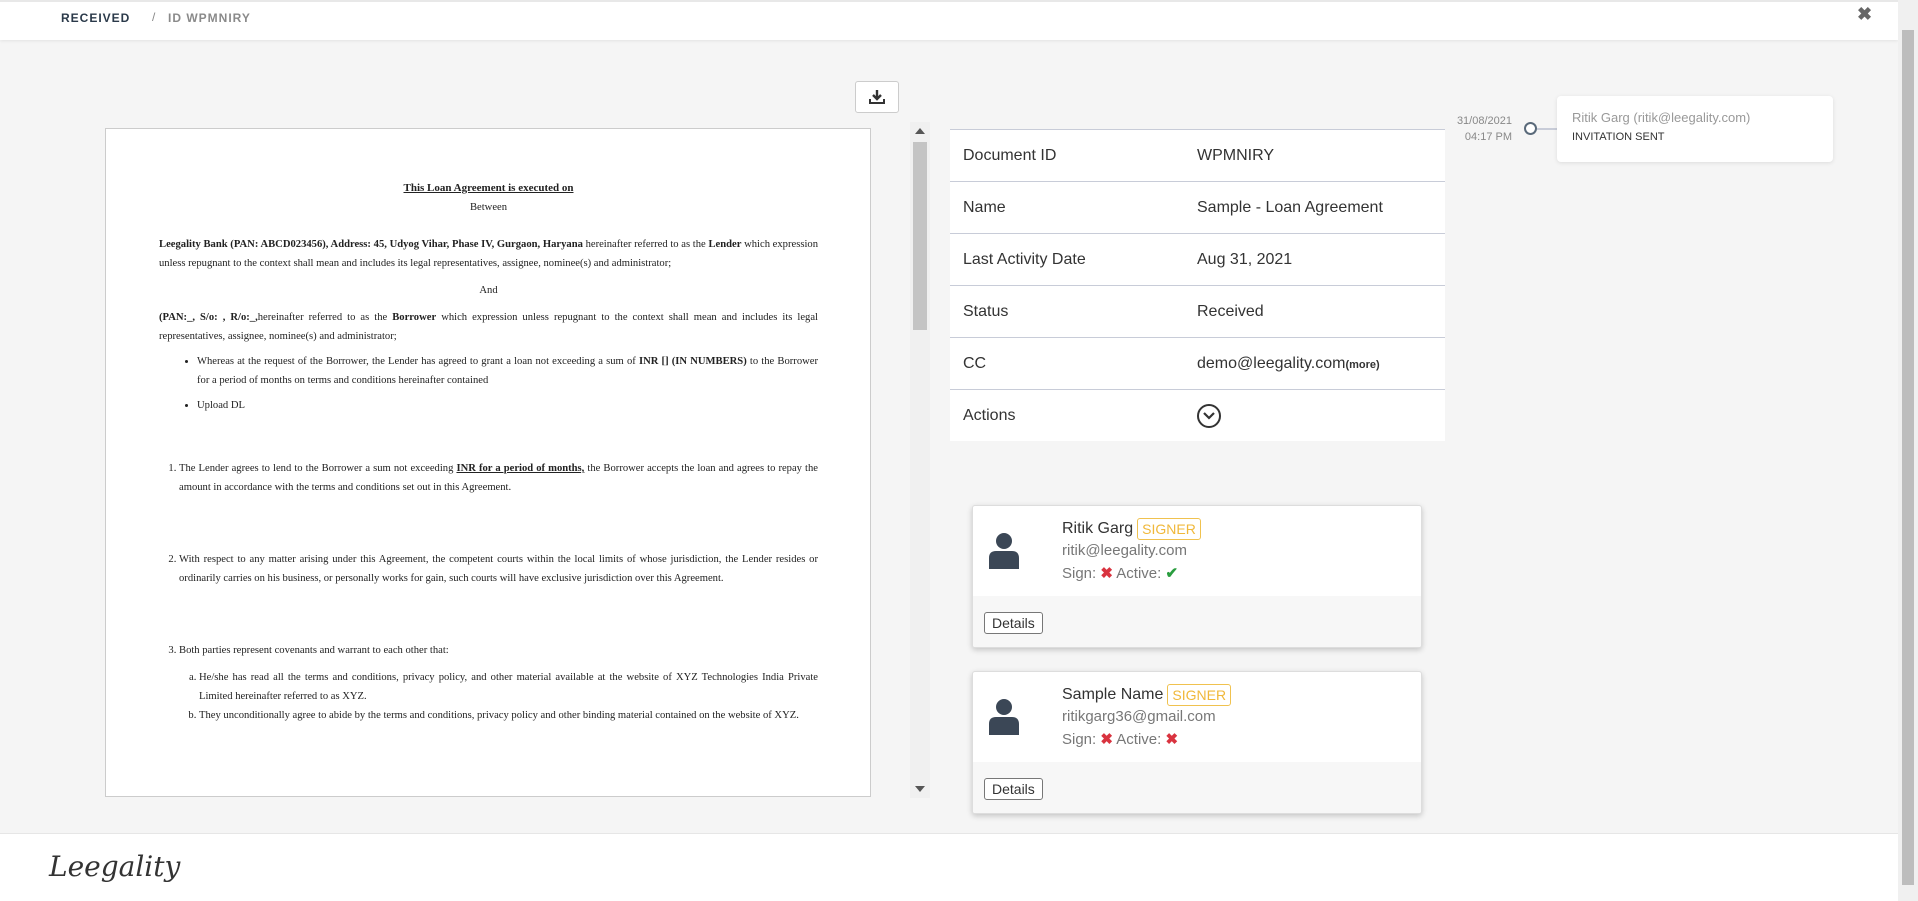  Describe the element at coordinates (1530, 128) in the screenshot. I see `timeline-dot-icon` at that location.